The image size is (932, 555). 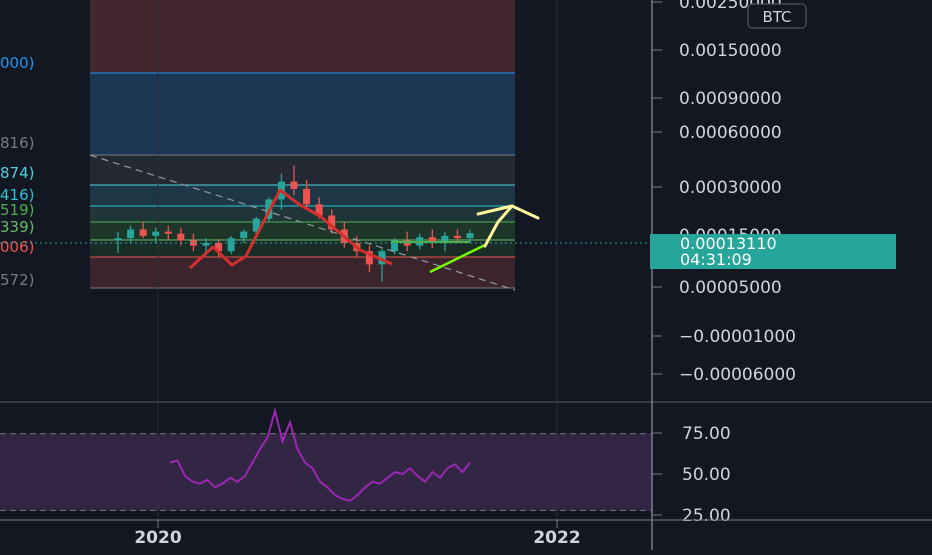 What do you see at coordinates (706, 475) in the screenshot?
I see `rsi-tick-label: 50.00` at bounding box center [706, 475].